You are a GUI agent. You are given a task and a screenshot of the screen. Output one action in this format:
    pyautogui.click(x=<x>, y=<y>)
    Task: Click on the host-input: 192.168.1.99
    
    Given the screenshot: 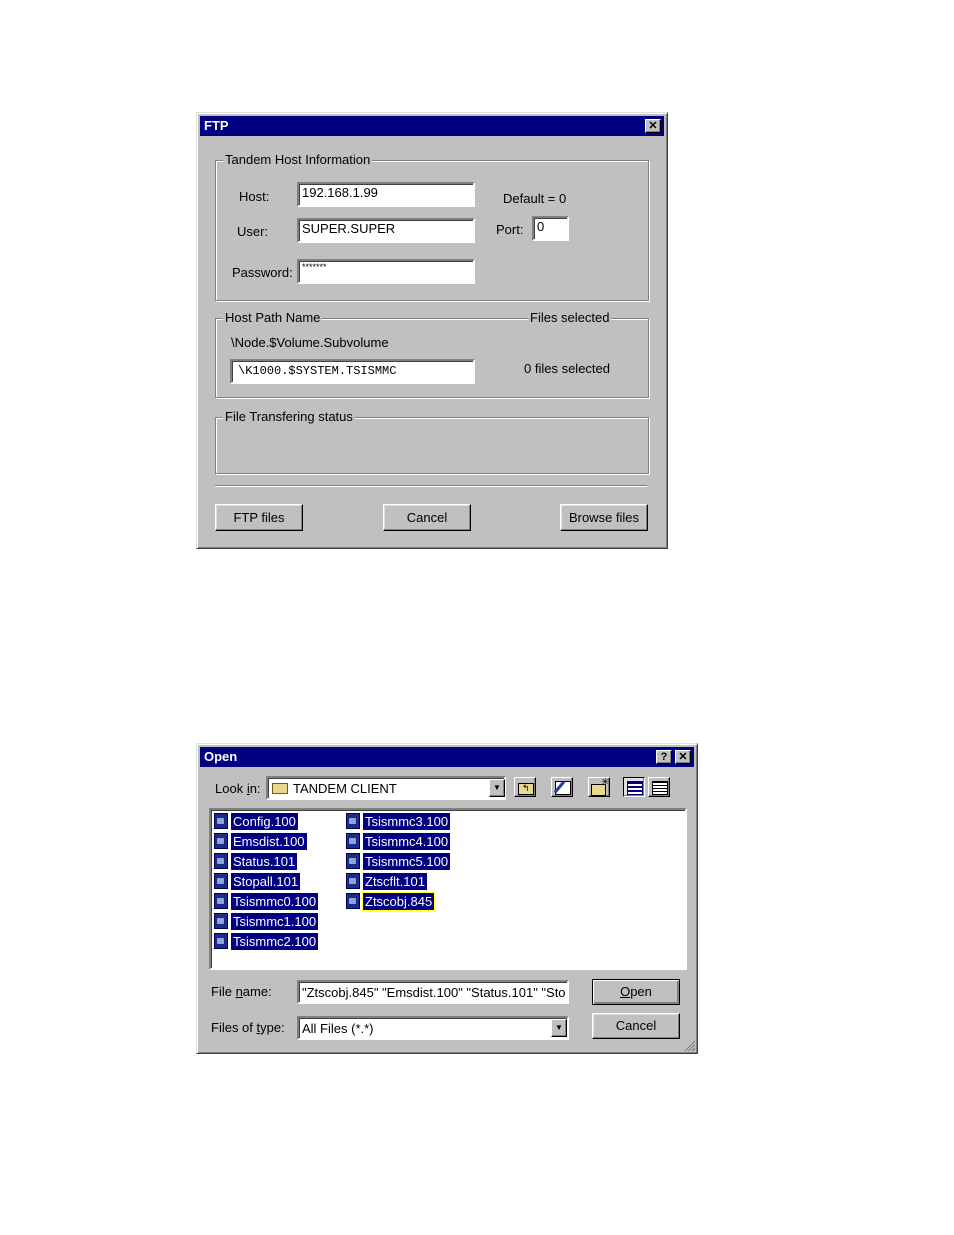 What is the action you would take?
    pyautogui.click(x=386, y=194)
    